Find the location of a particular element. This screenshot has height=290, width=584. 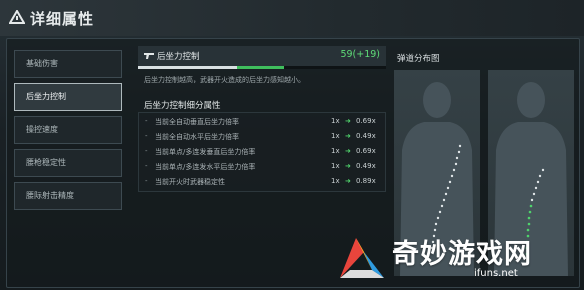

stat-label: 当前单点/多连发垂直后坐力倍率 is located at coordinates (205, 152).